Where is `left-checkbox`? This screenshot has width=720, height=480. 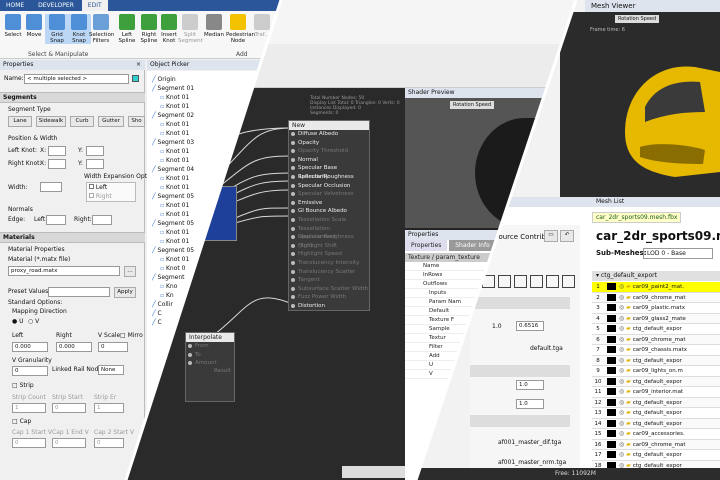 left-checkbox is located at coordinates (91, 186).